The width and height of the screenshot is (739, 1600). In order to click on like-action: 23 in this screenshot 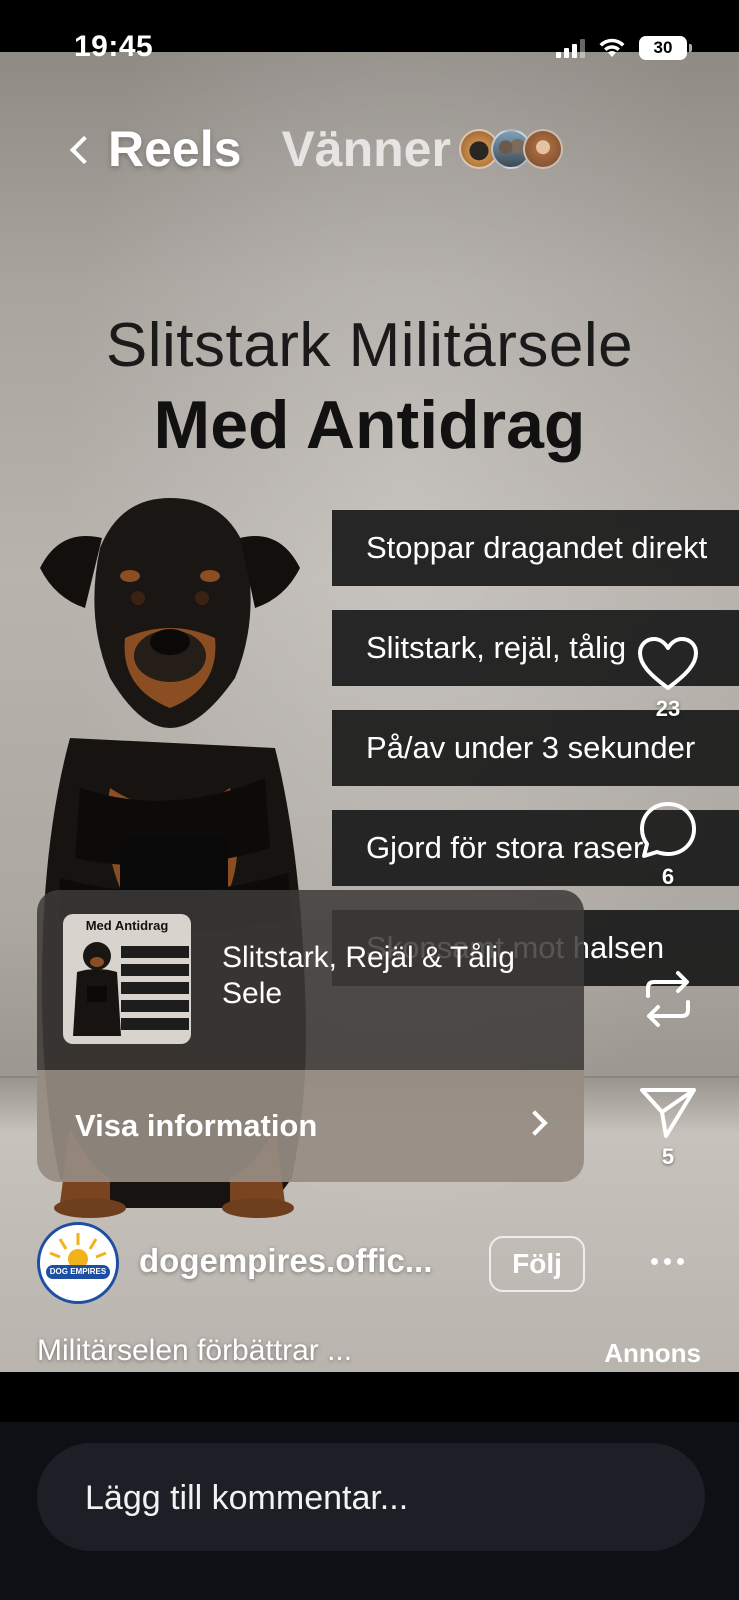, I will do `click(668, 679)`.